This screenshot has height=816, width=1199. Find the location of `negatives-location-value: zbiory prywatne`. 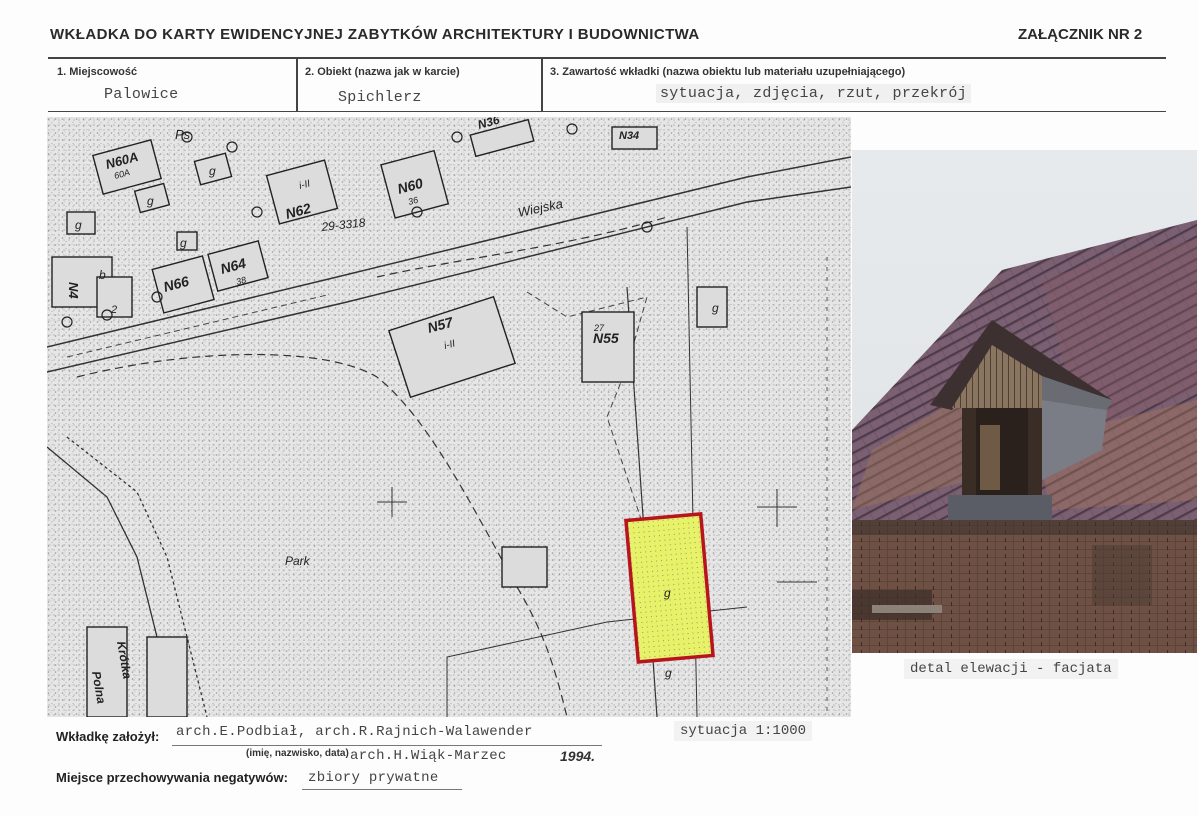

negatives-location-value: zbiory prywatne is located at coordinates (373, 778).